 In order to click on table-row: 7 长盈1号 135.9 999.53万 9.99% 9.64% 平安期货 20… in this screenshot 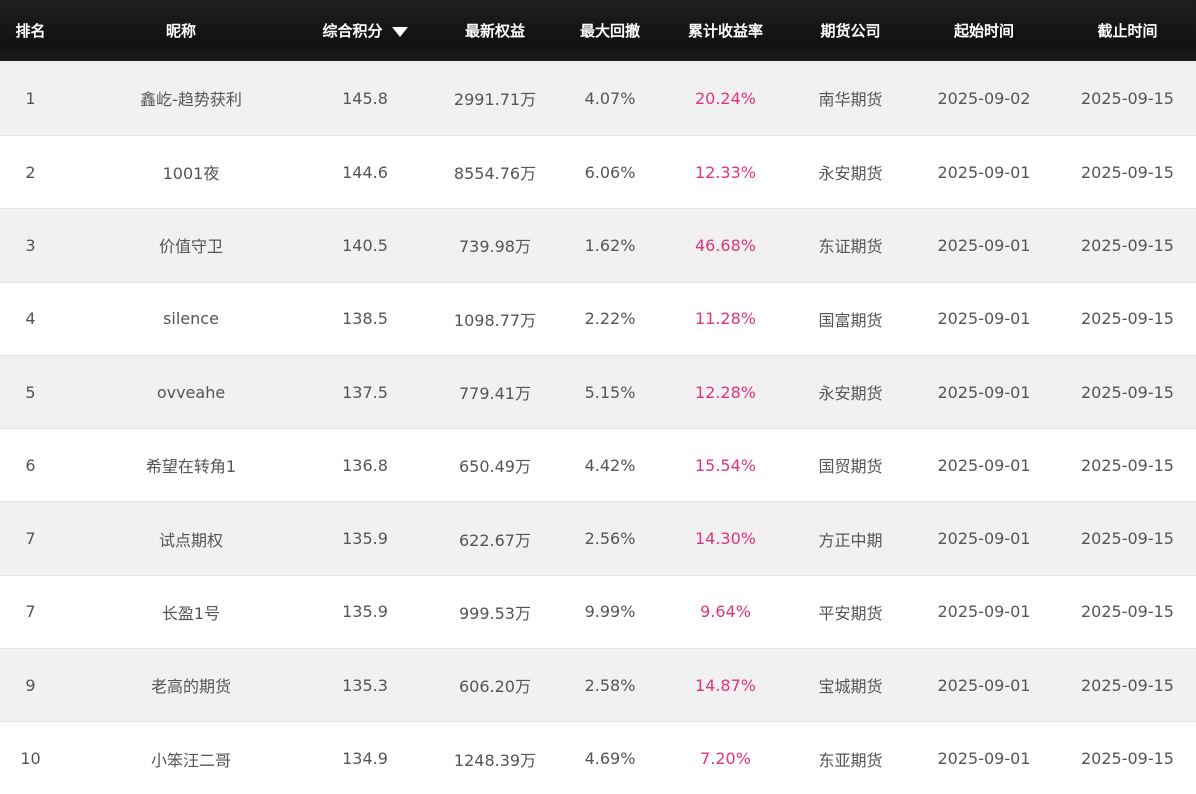, I will do `click(598, 612)`.